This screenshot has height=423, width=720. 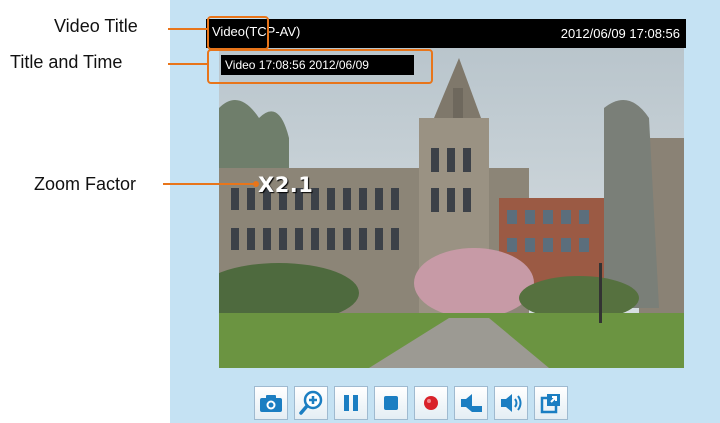 I want to click on volume-icon, so click(x=511, y=403).